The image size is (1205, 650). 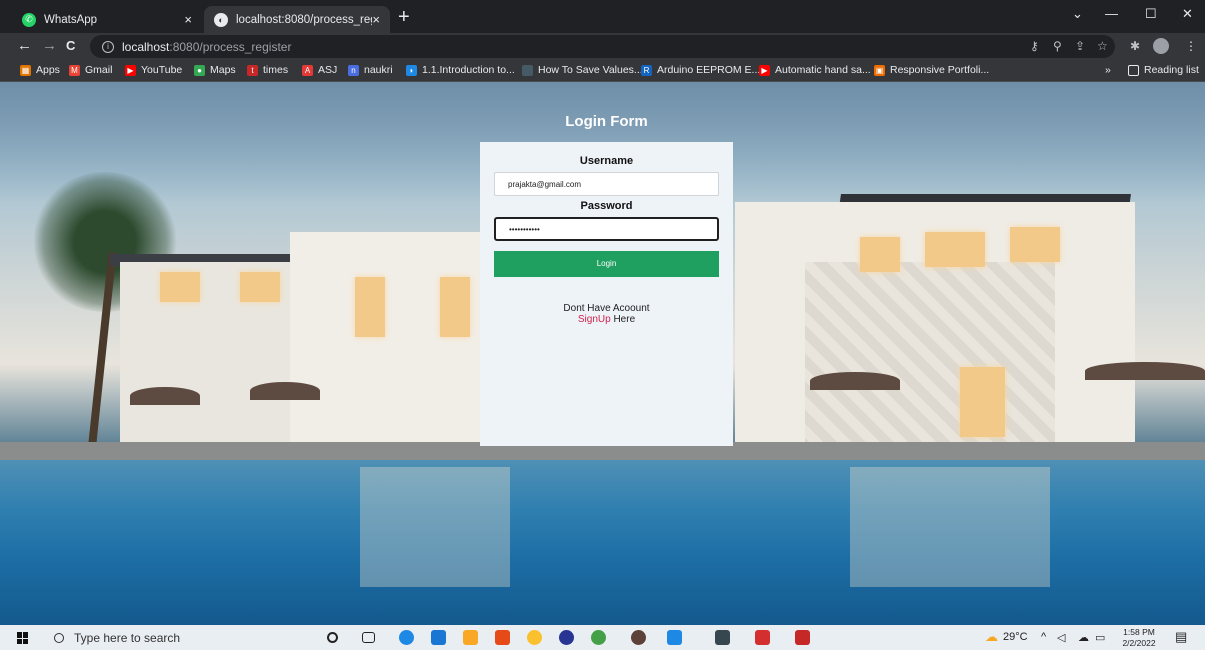 What do you see at coordinates (602, 46) in the screenshot?
I see `address-bar: i localhost:8080/process_register` at bounding box center [602, 46].